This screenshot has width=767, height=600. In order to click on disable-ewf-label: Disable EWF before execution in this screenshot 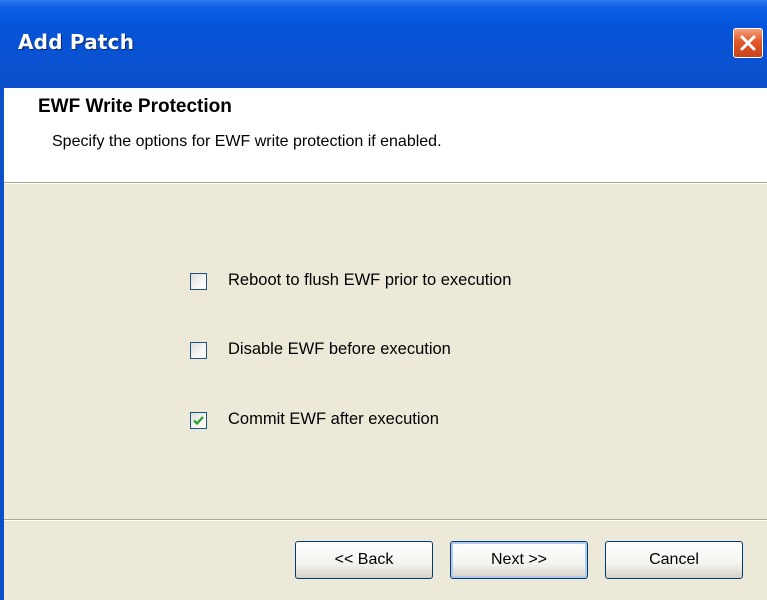, I will do `click(339, 349)`.